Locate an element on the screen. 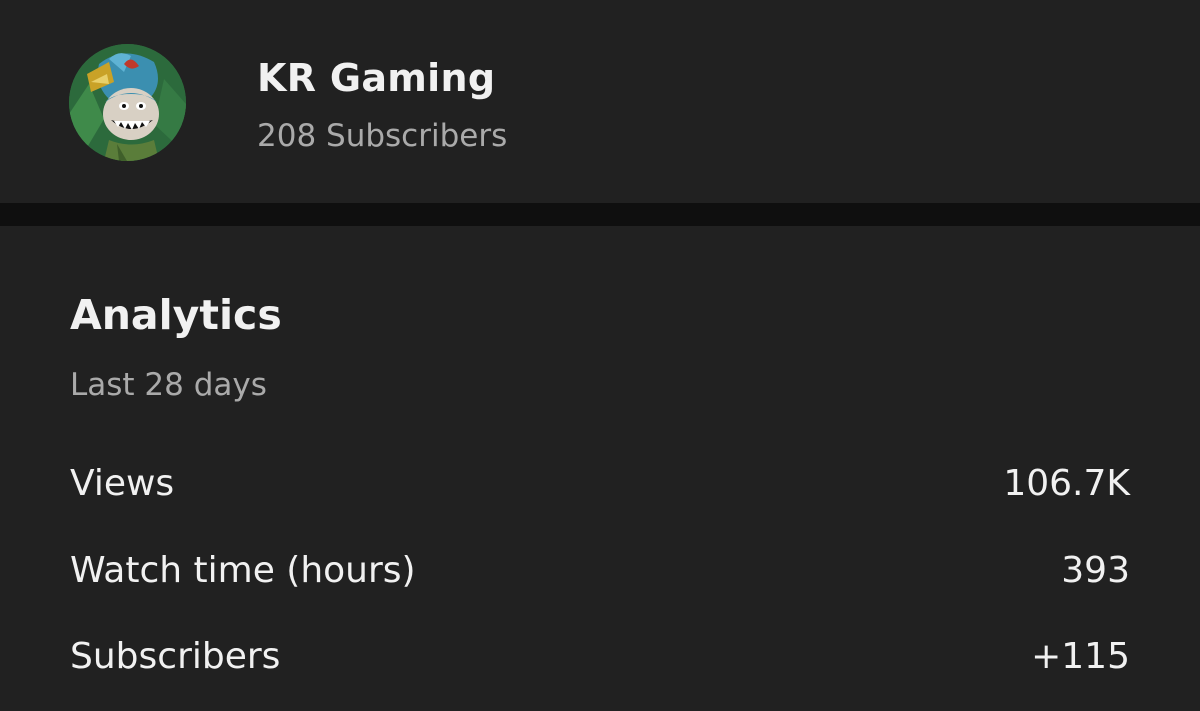  metric-row-views: Views 106.7K is located at coordinates (600, 488).